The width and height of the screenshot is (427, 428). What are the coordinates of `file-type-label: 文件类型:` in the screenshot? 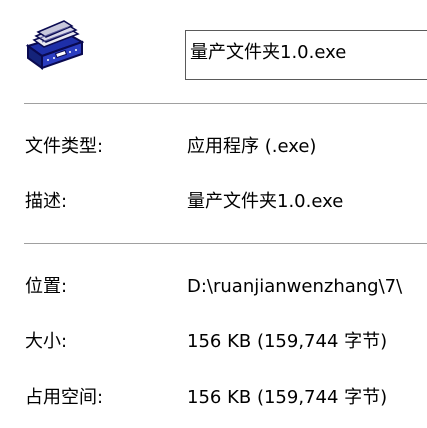 It's located at (64, 146).